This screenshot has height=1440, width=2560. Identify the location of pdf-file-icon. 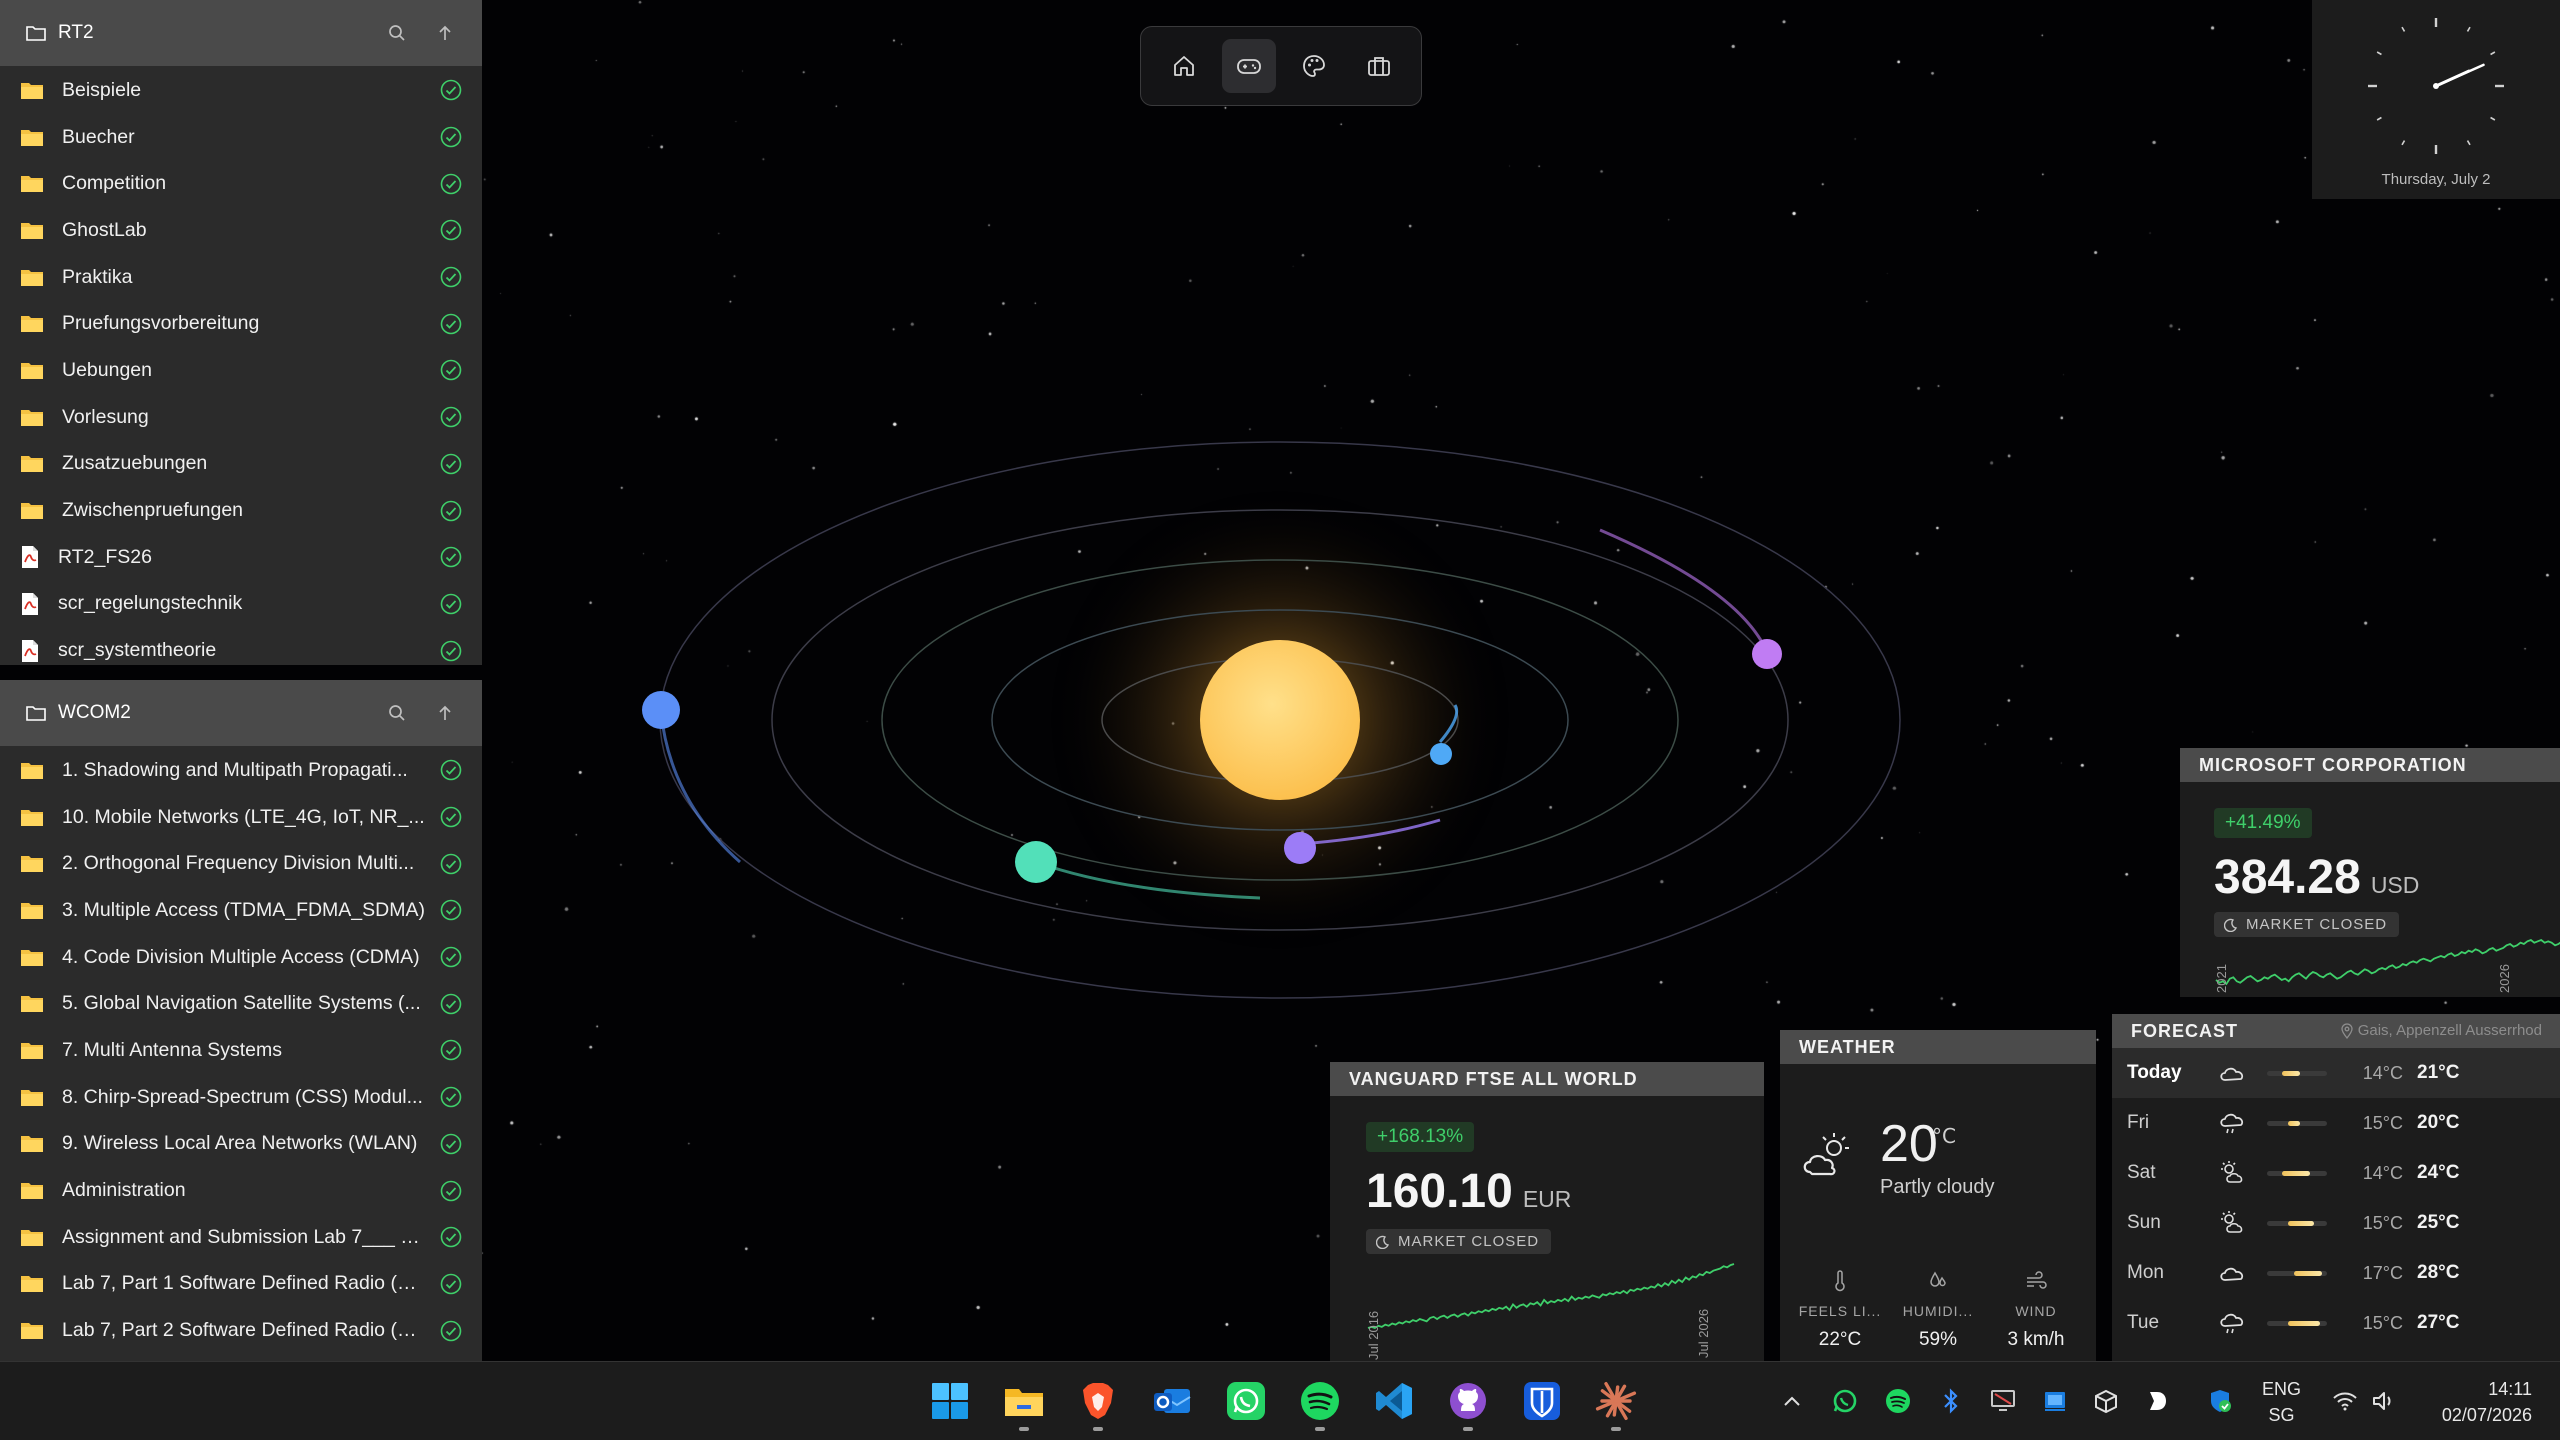
(30, 650).